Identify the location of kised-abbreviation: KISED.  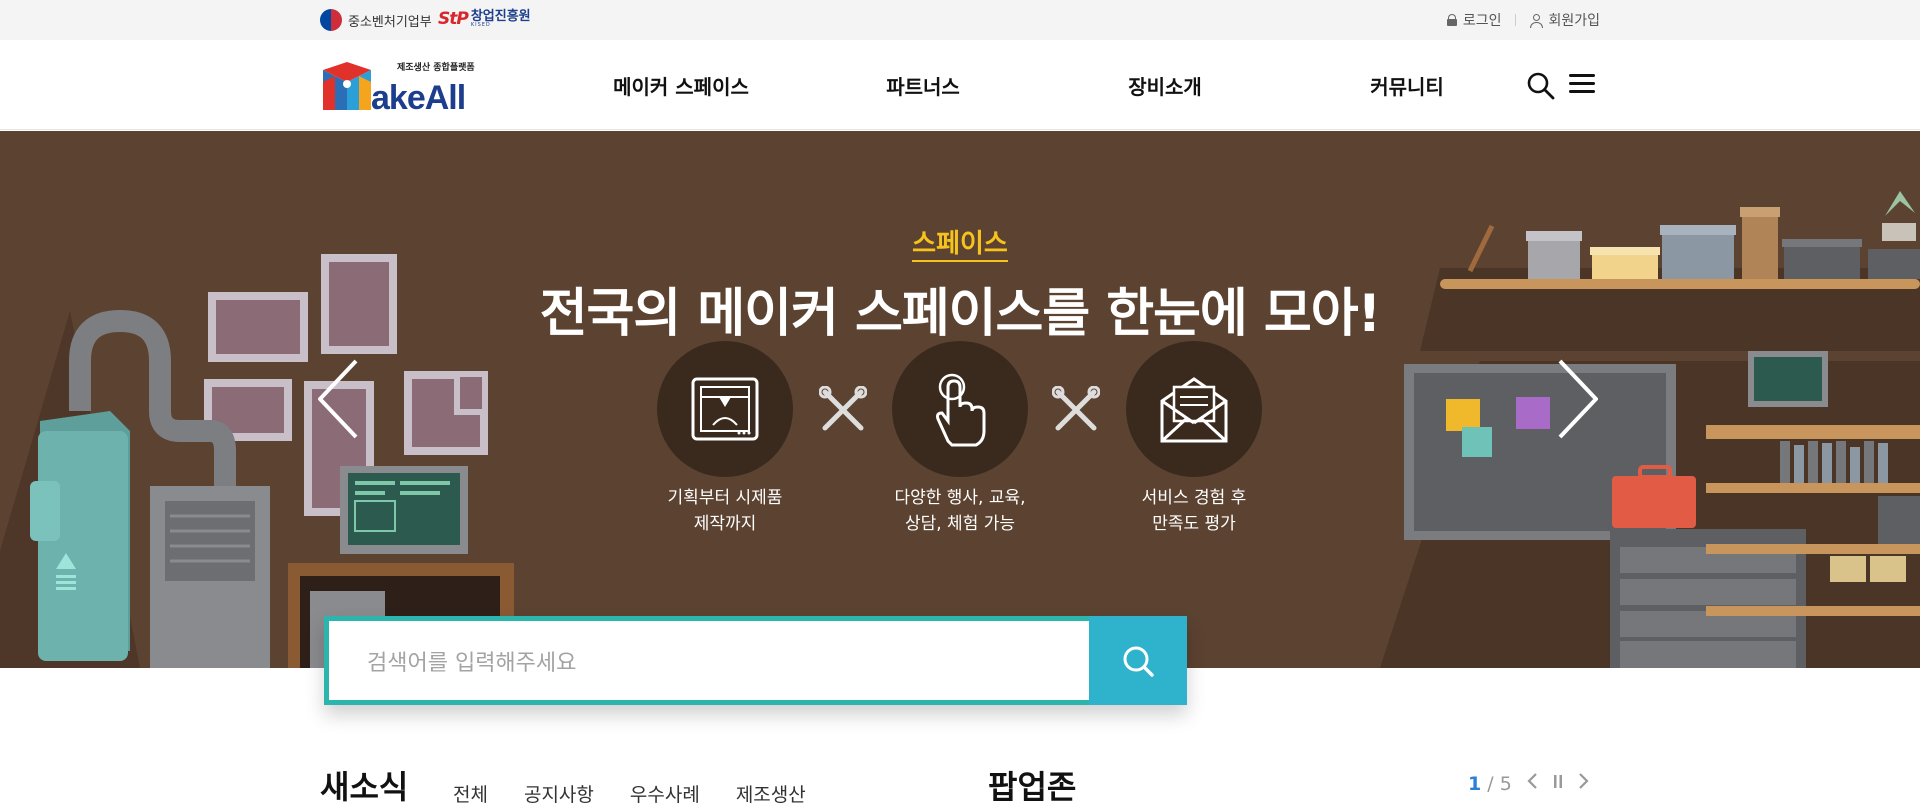
(480, 25).